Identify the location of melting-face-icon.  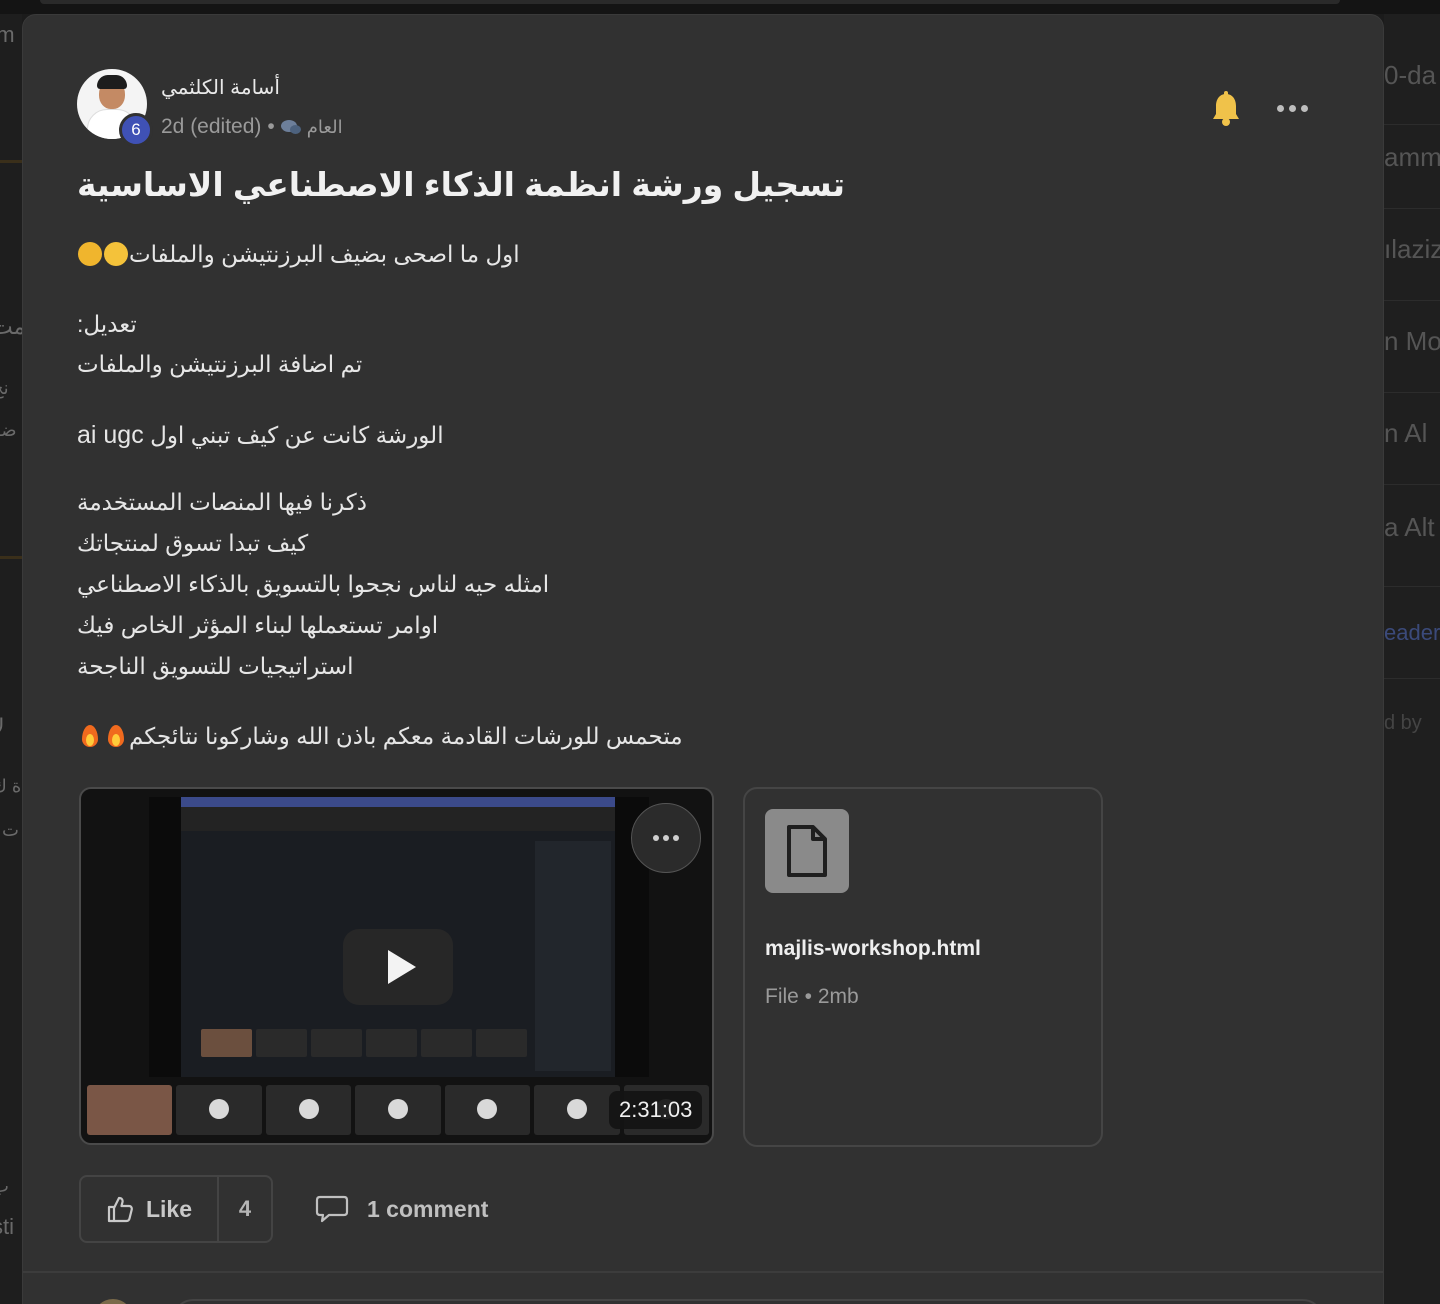
(90, 254).